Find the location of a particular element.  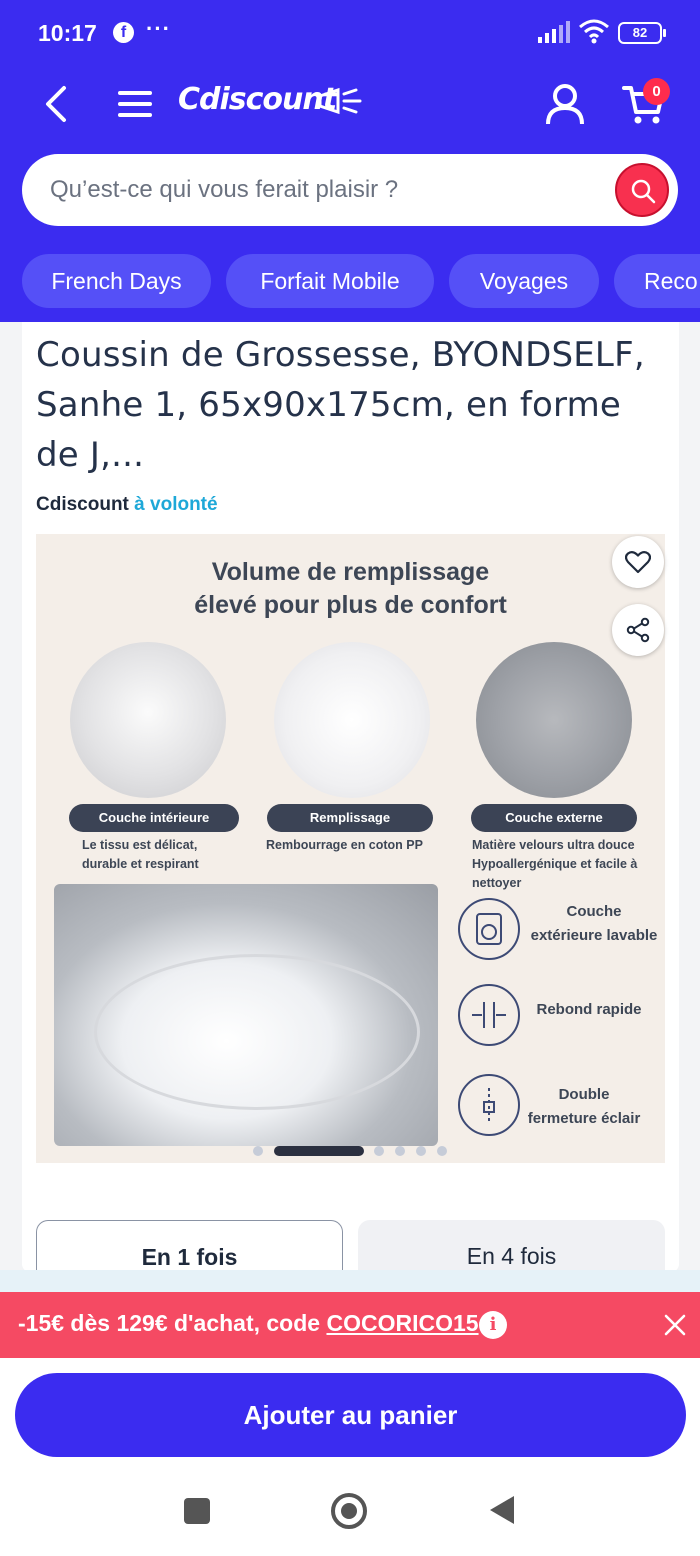

seller-program: à volonté is located at coordinates (175, 504).